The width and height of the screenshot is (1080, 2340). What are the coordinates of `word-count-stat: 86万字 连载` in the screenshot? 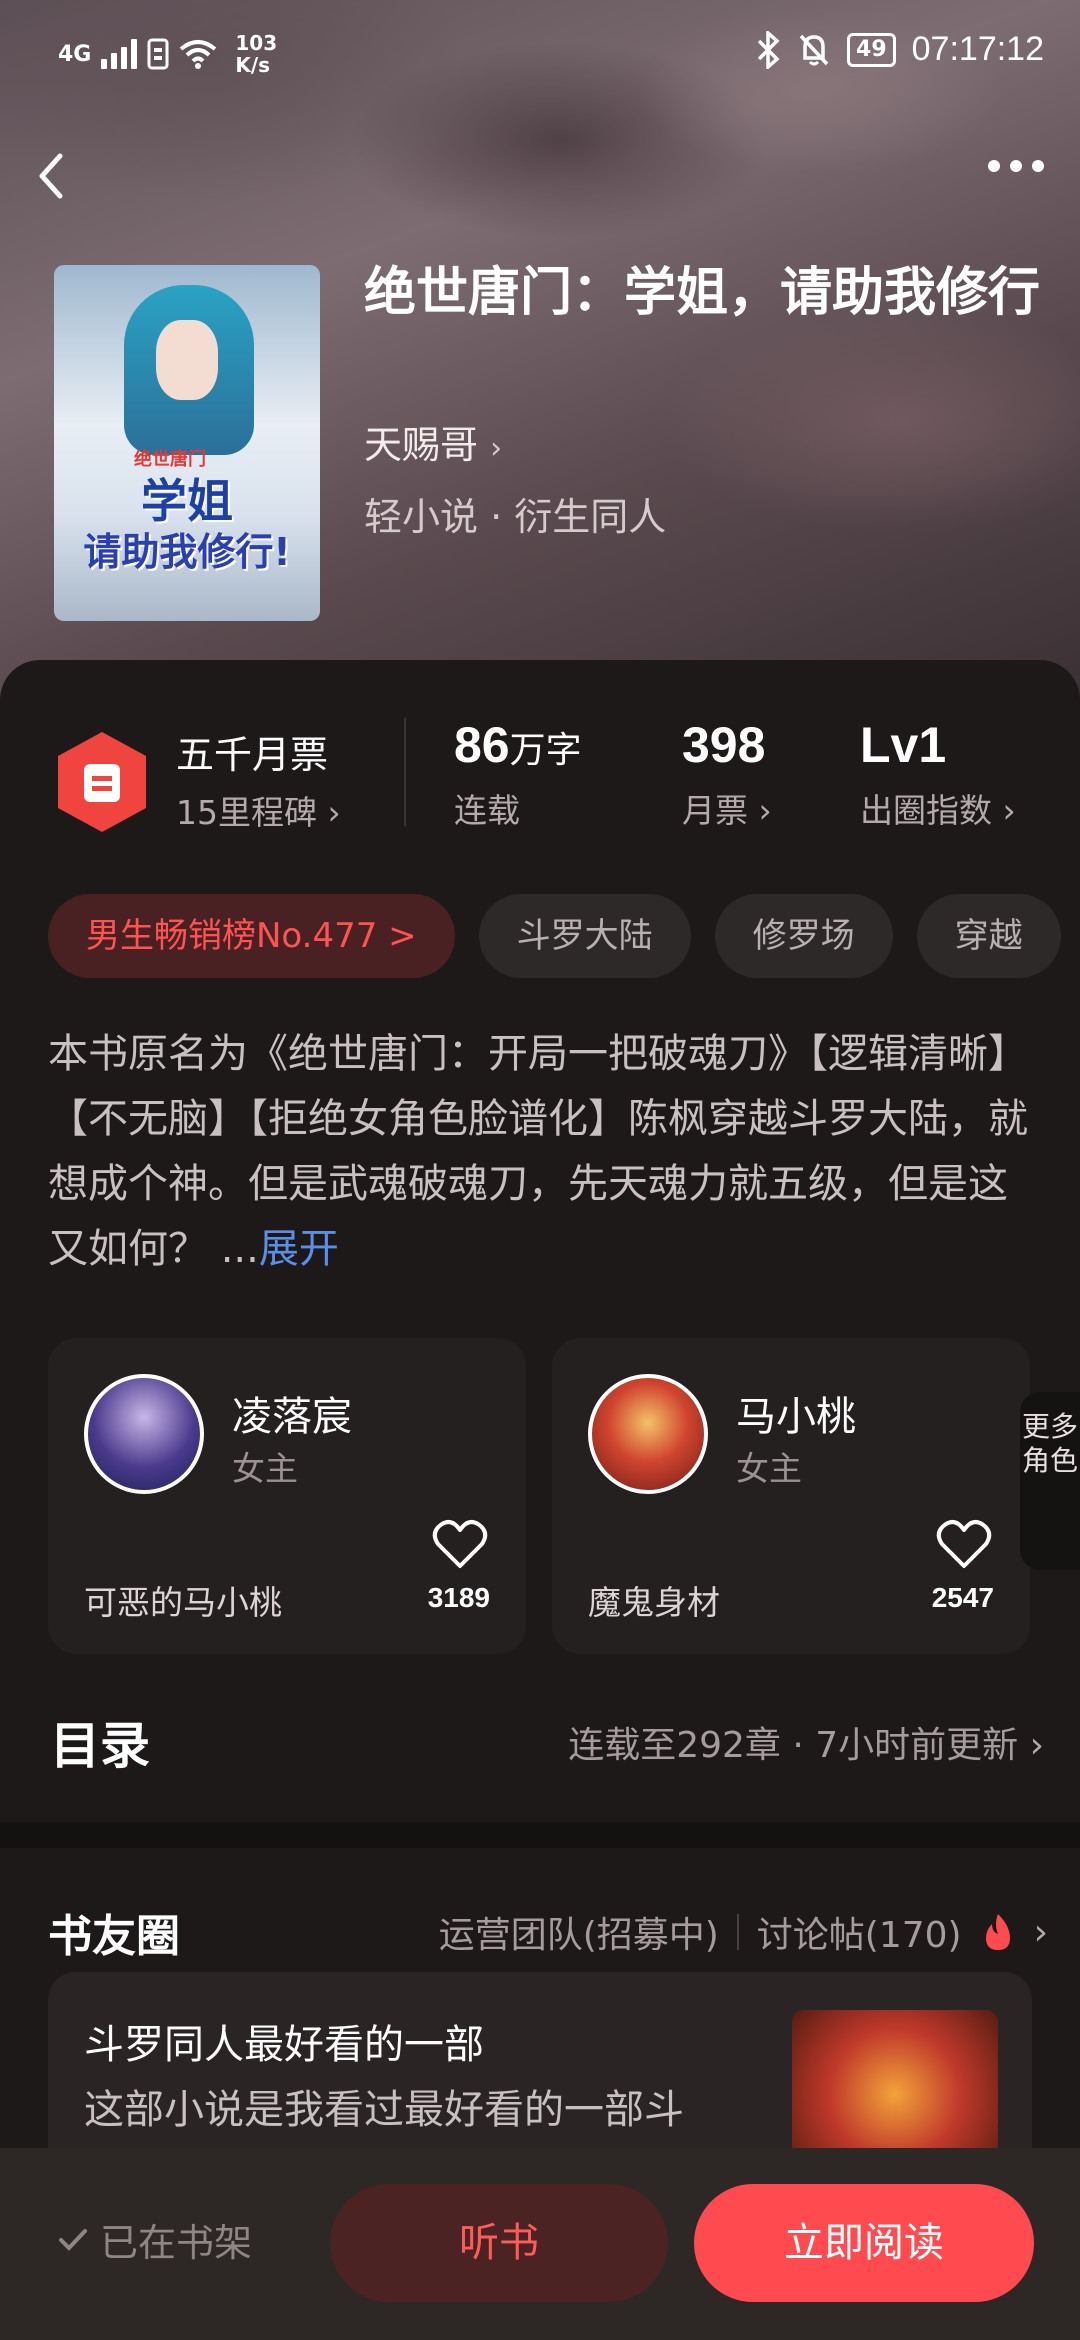 It's located at (518, 774).